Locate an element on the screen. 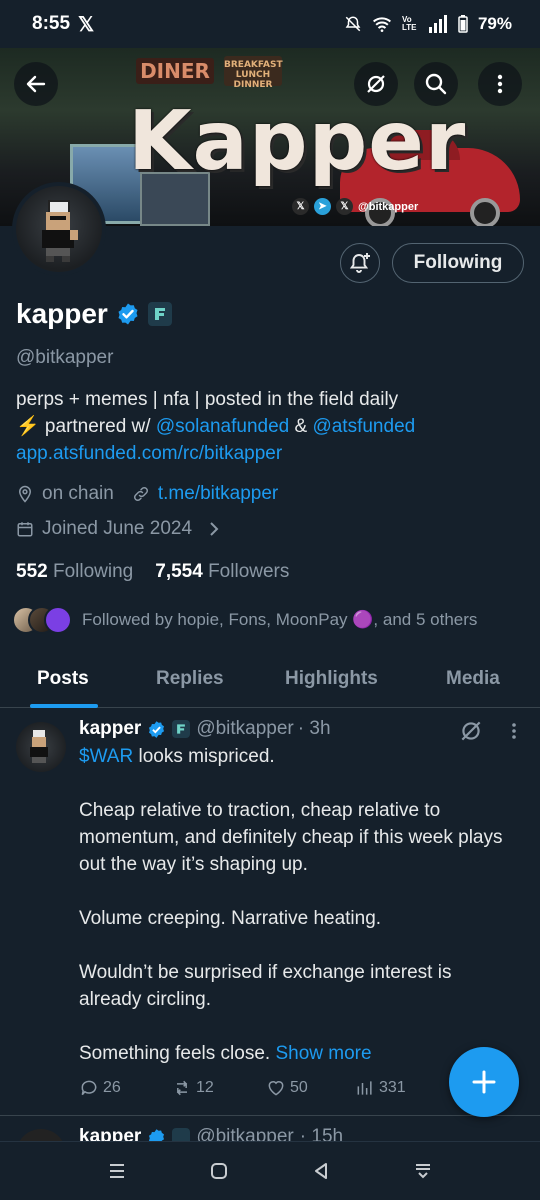  banner-social-handle: @bitkapper is located at coordinates (388, 206).